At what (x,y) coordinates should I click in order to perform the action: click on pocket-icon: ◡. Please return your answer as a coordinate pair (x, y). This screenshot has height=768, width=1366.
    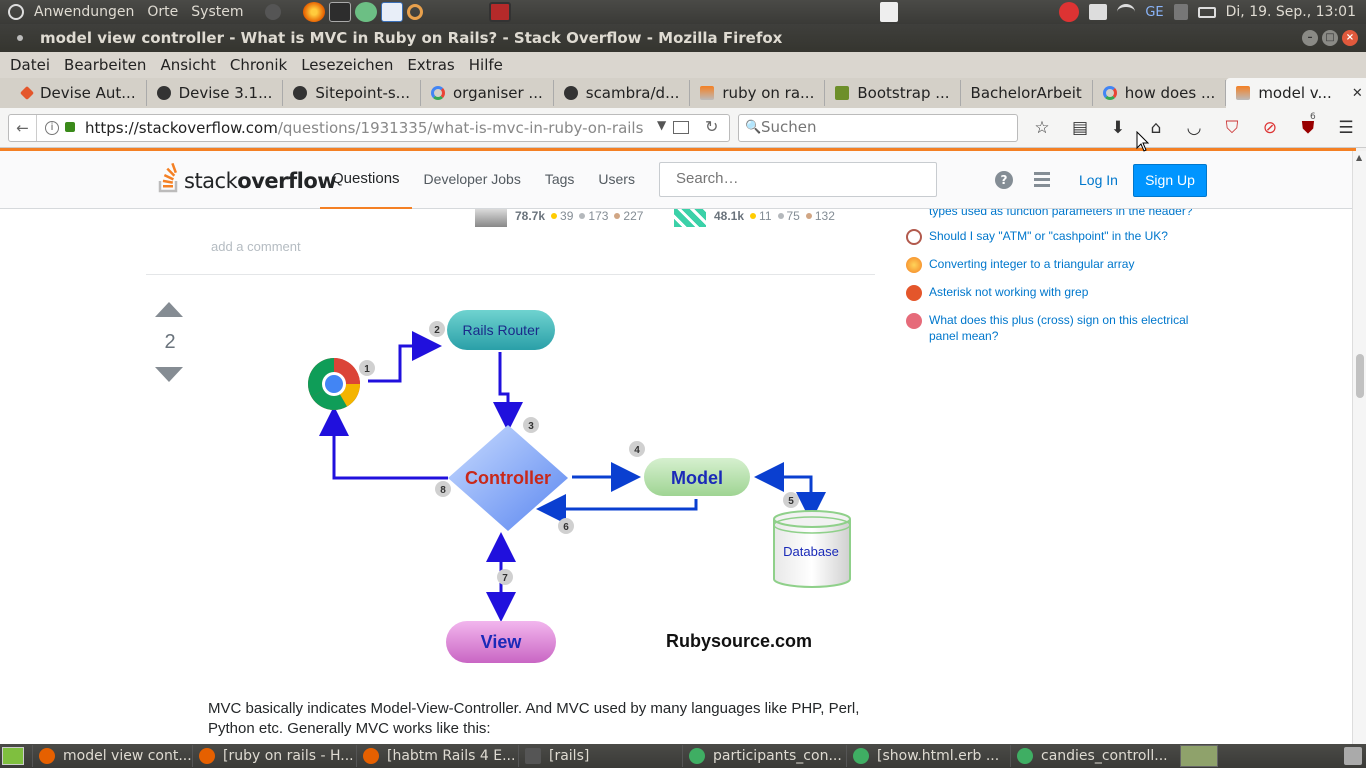
    Looking at the image, I should click on (1194, 128).